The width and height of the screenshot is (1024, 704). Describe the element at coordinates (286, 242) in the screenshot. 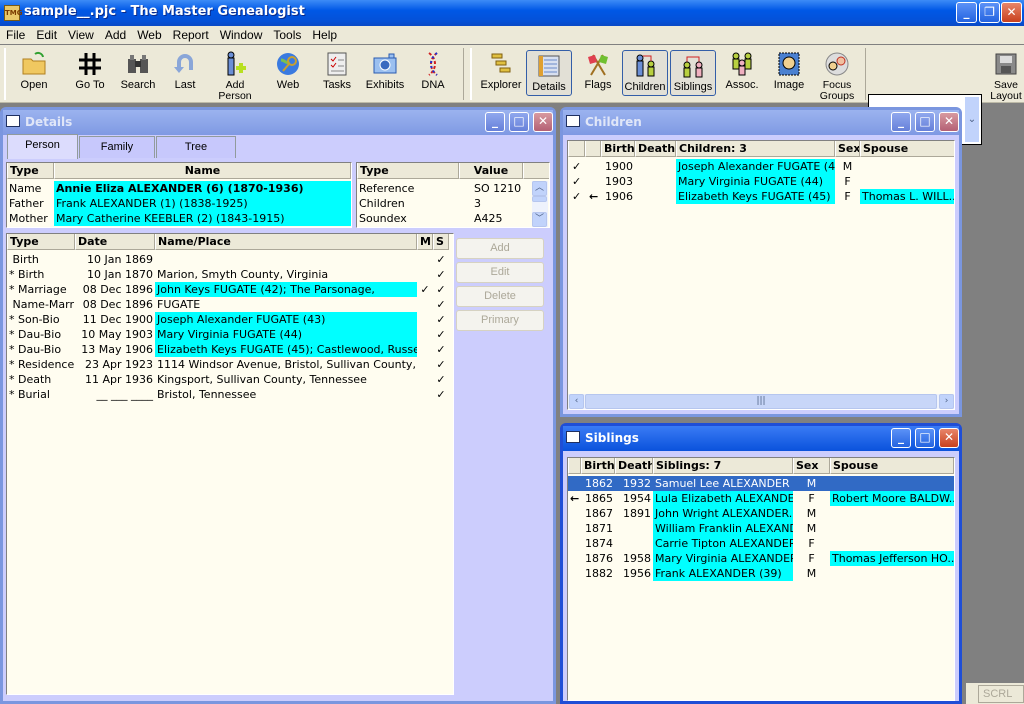

I see `col-header-name-place: Name/Place` at that location.